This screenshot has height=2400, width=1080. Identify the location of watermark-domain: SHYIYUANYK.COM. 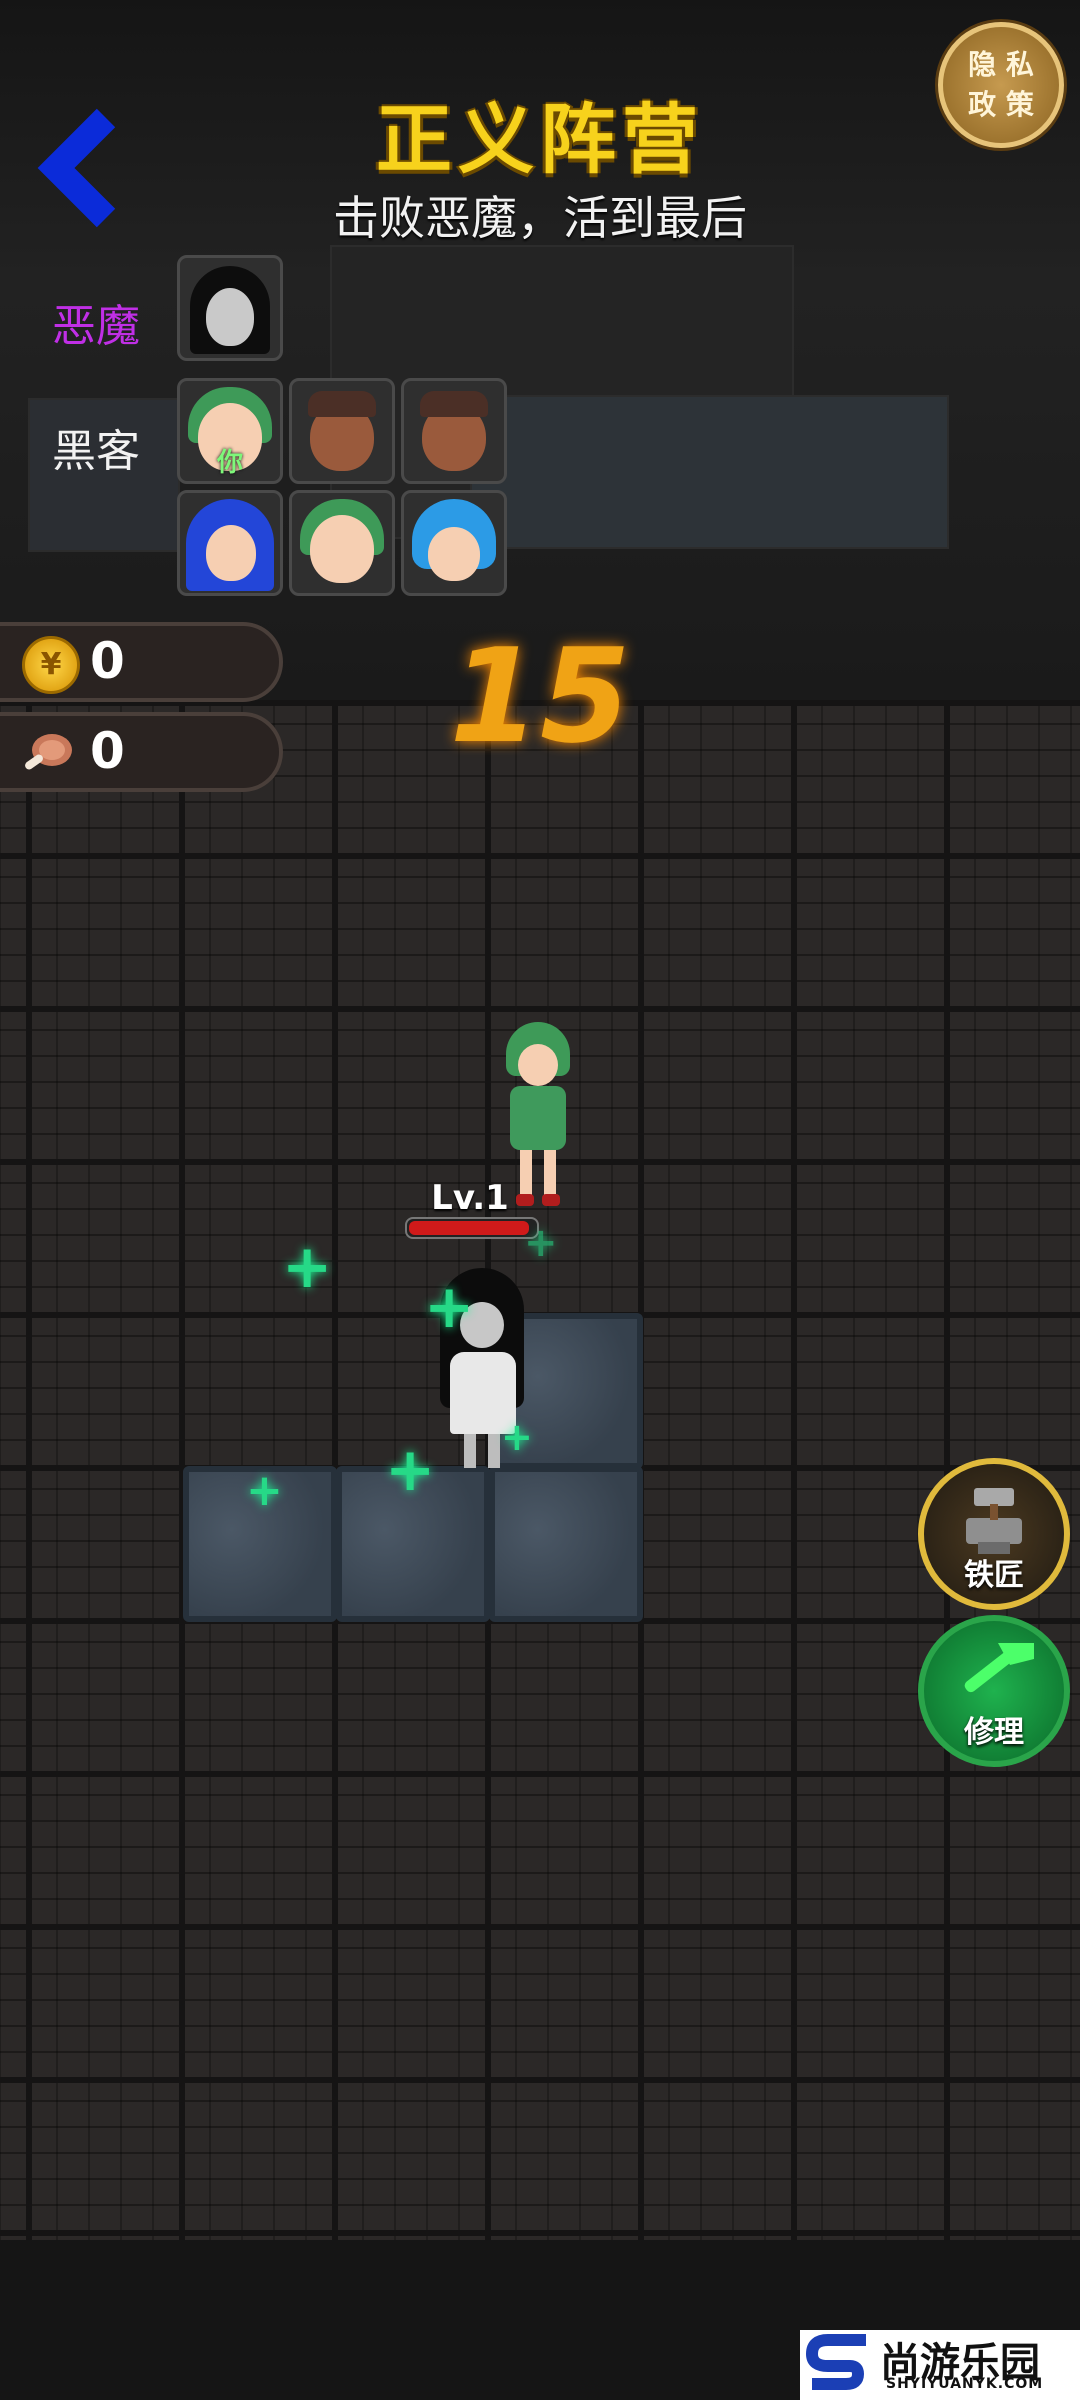
(965, 2384).